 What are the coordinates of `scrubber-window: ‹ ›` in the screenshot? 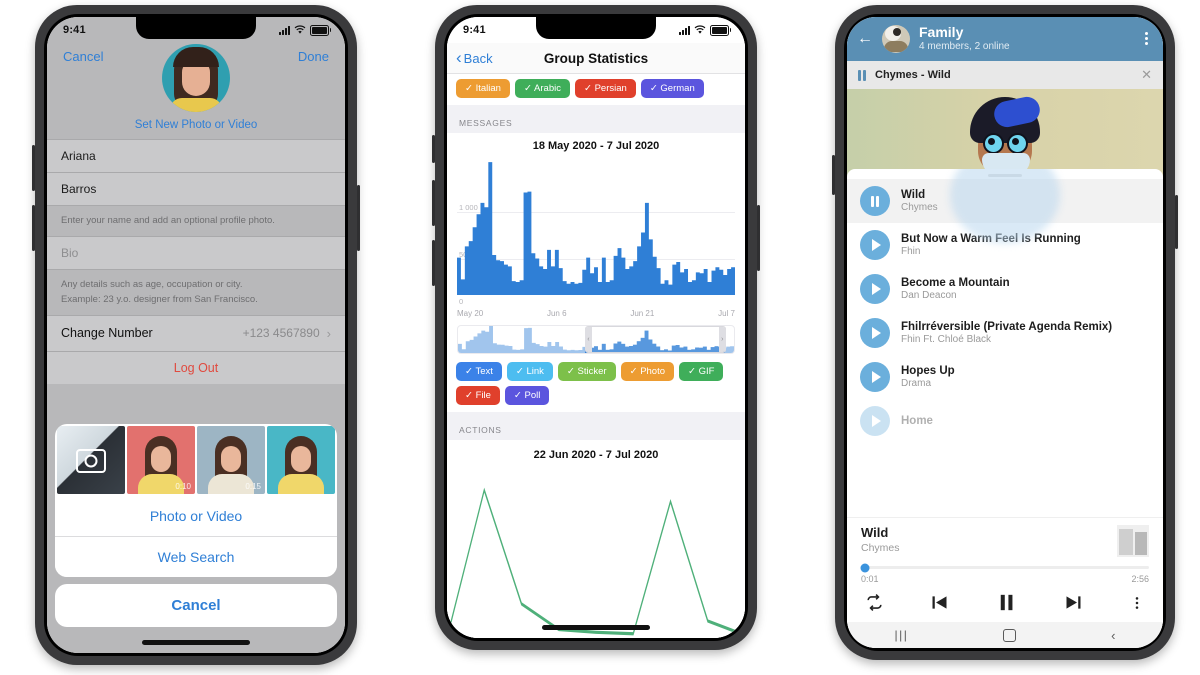 It's located at (655, 339).